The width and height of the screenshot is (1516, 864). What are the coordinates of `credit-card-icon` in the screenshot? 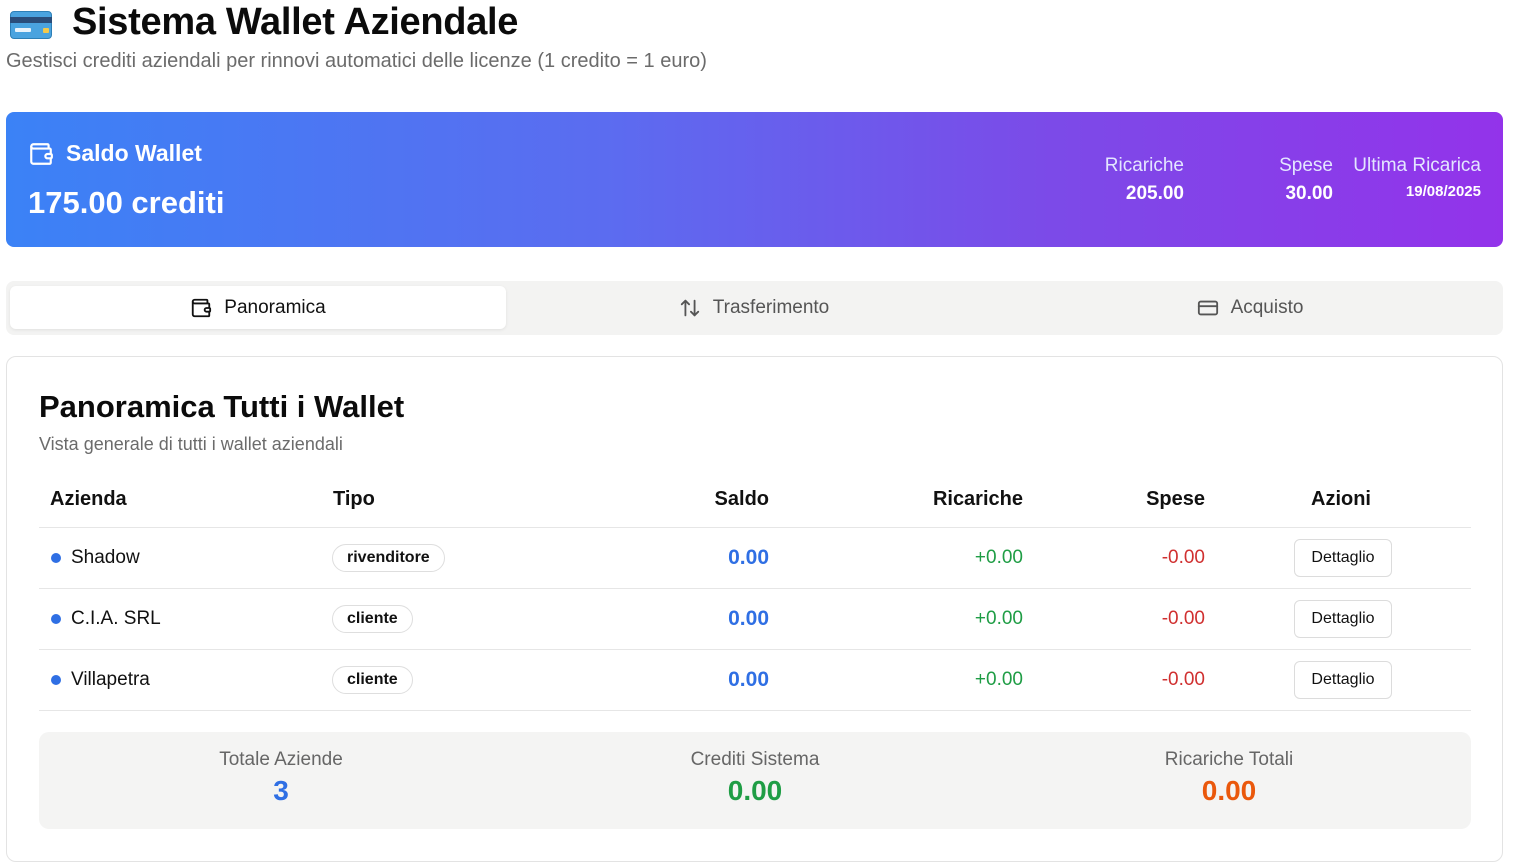 It's located at (1207, 307).